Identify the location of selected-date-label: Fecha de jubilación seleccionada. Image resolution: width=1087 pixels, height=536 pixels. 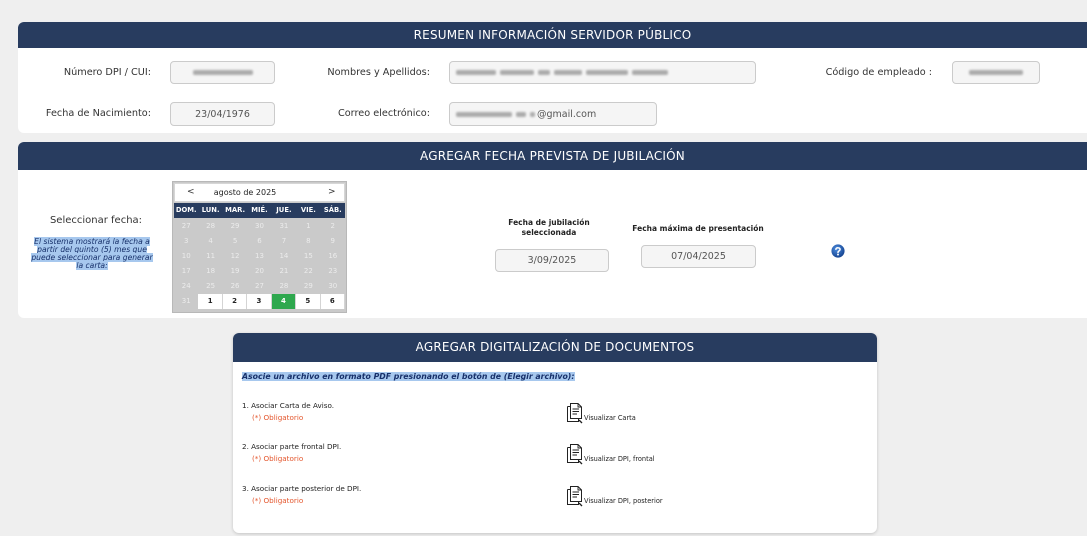
(549, 227).